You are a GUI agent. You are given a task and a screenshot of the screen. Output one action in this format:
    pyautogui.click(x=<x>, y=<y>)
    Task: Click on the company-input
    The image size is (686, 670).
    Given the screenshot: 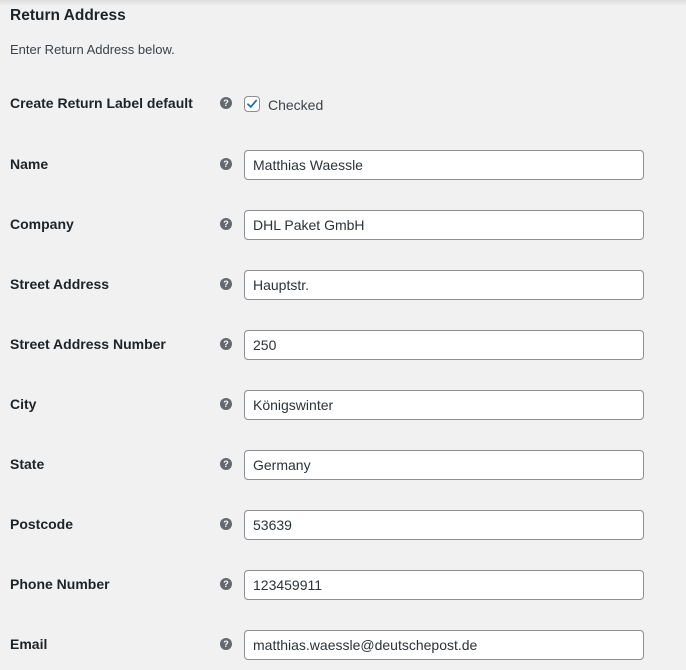 What is the action you would take?
    pyautogui.click(x=444, y=225)
    